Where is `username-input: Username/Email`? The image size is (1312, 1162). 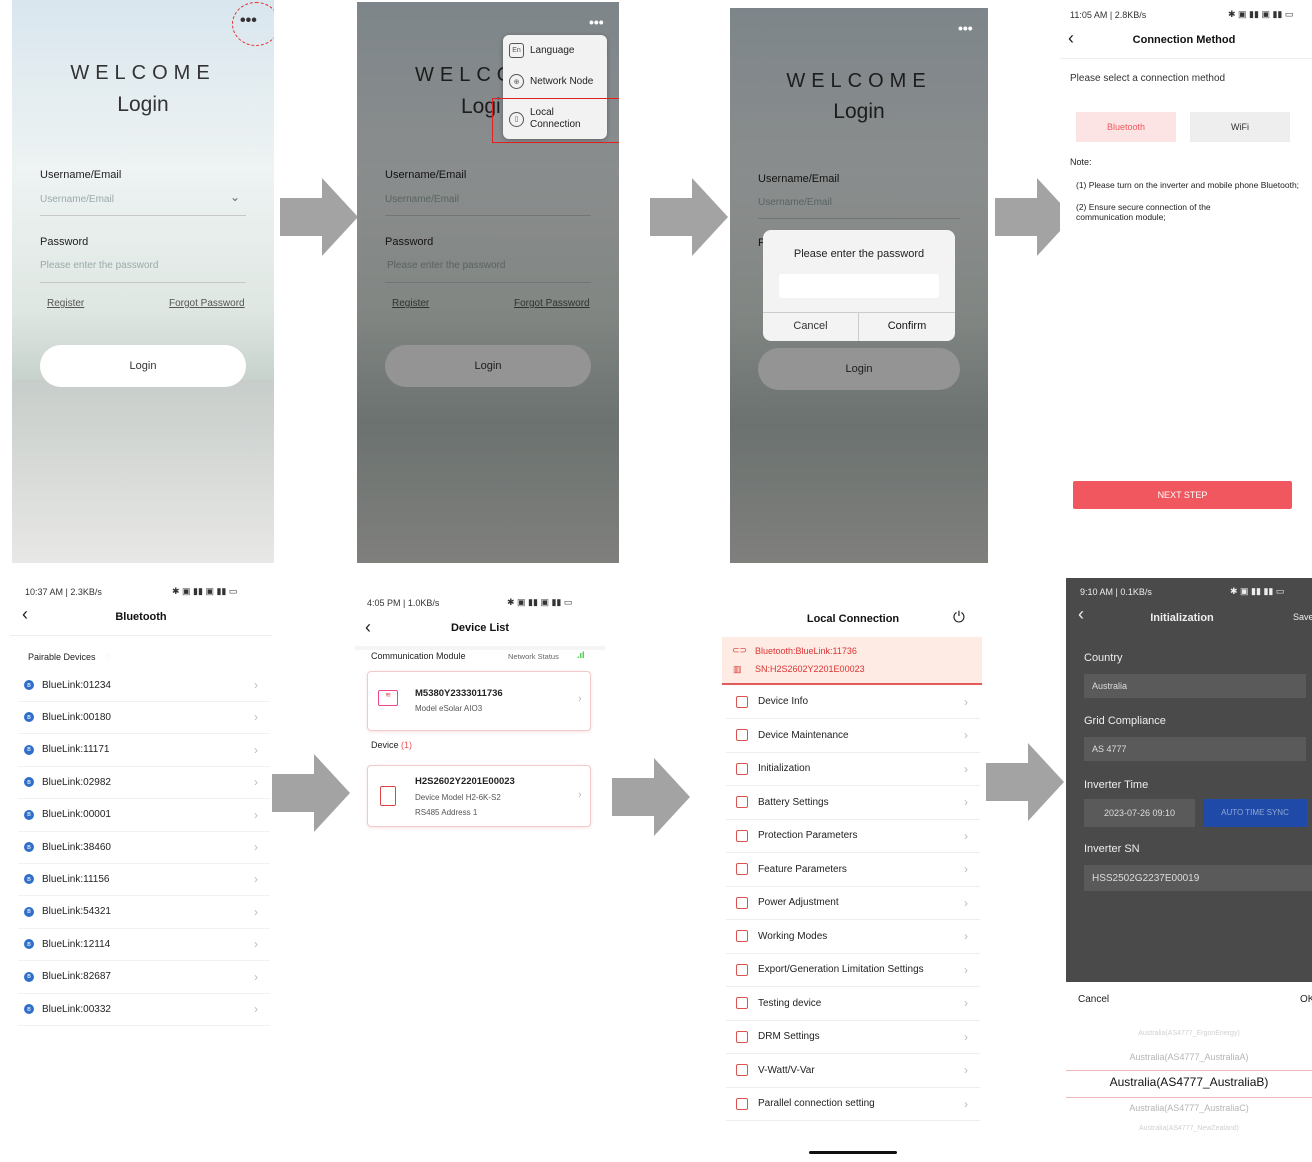
username-input: Username/Email is located at coordinates (143, 199).